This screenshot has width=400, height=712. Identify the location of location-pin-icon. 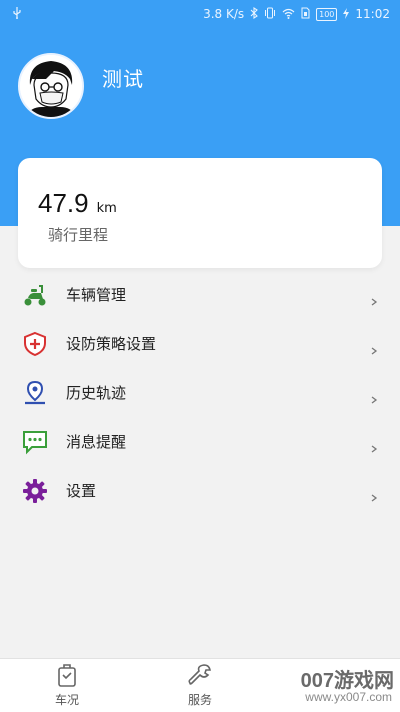
(35, 393).